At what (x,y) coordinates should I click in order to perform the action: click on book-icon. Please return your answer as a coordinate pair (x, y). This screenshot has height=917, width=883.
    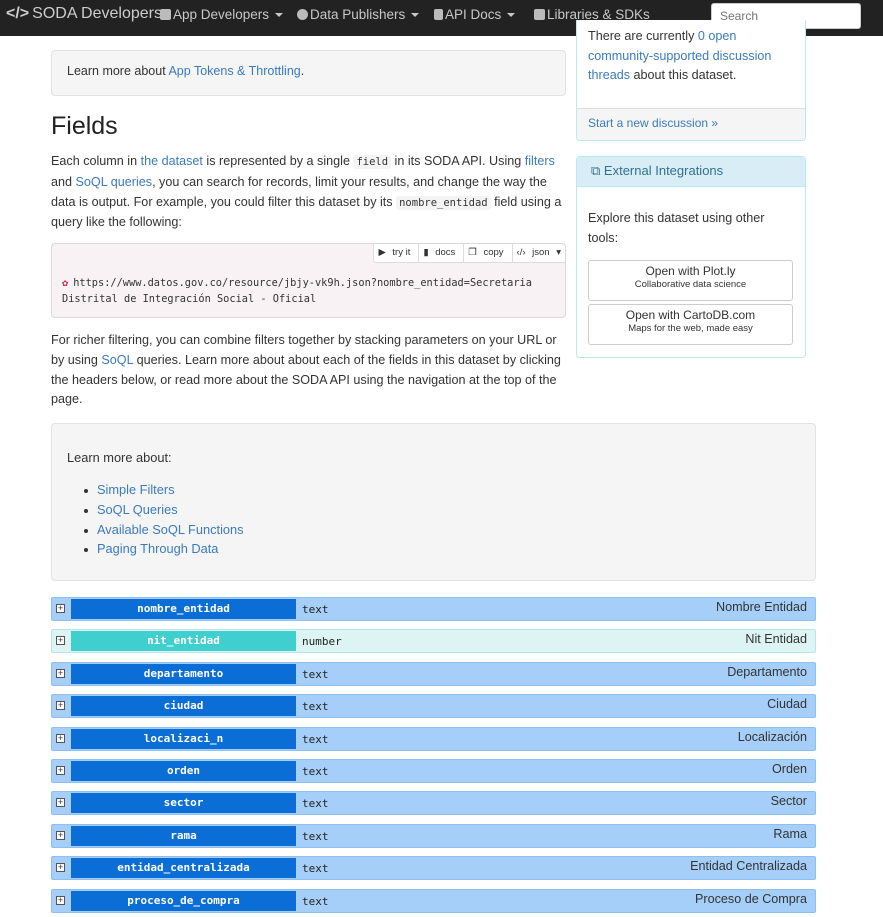
    Looking at the image, I should click on (438, 14).